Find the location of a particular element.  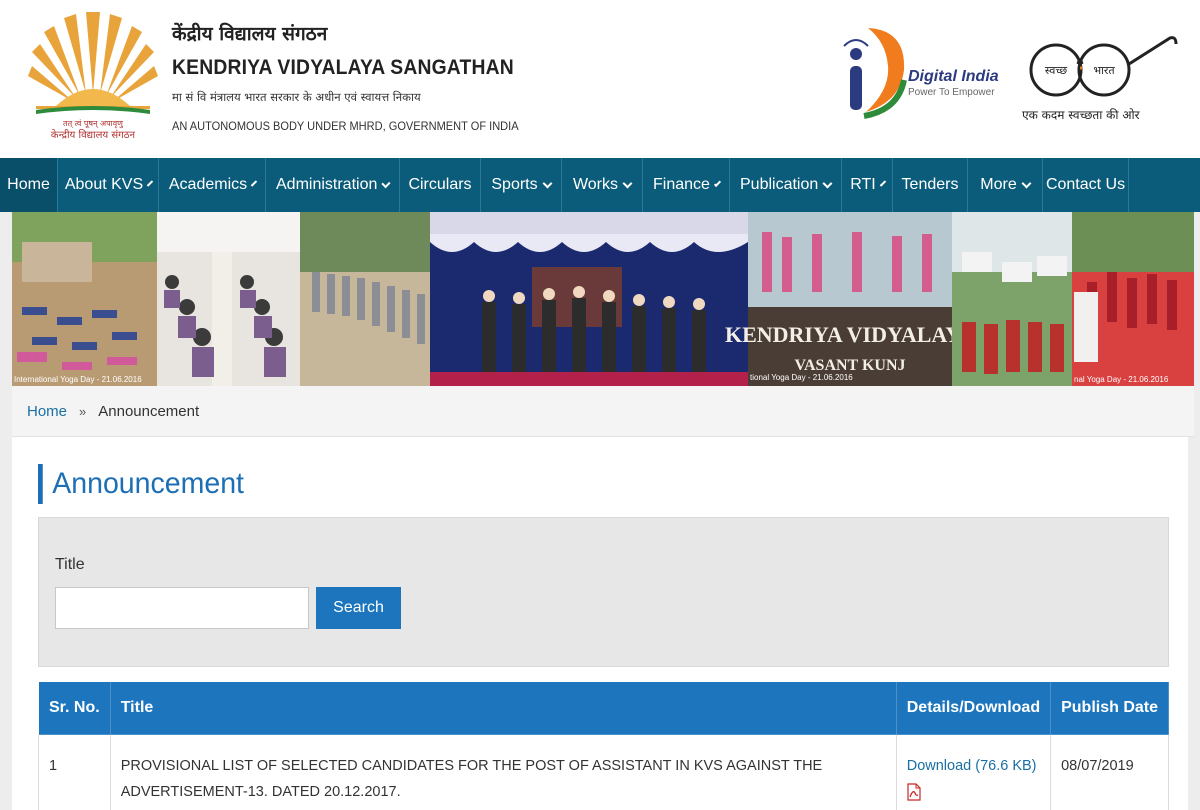

nav-item-tenders: Tenders is located at coordinates (930, 185).